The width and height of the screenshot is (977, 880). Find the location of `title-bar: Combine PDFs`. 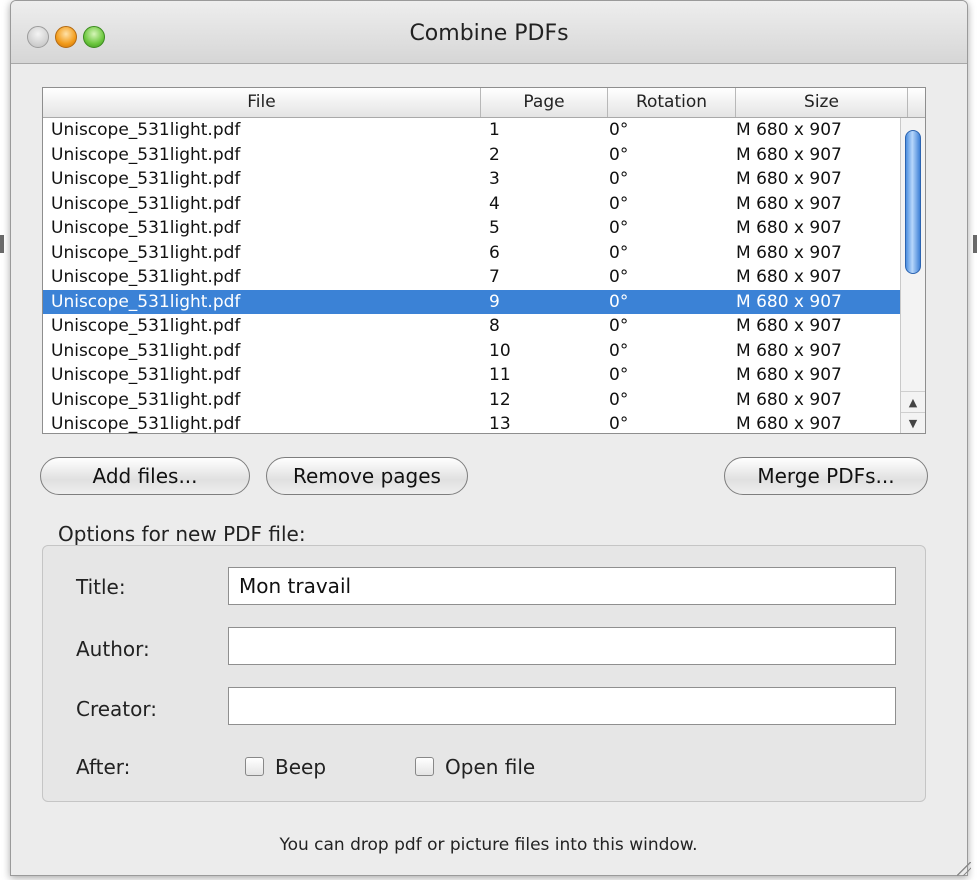

title-bar: Combine PDFs is located at coordinates (489, 32).